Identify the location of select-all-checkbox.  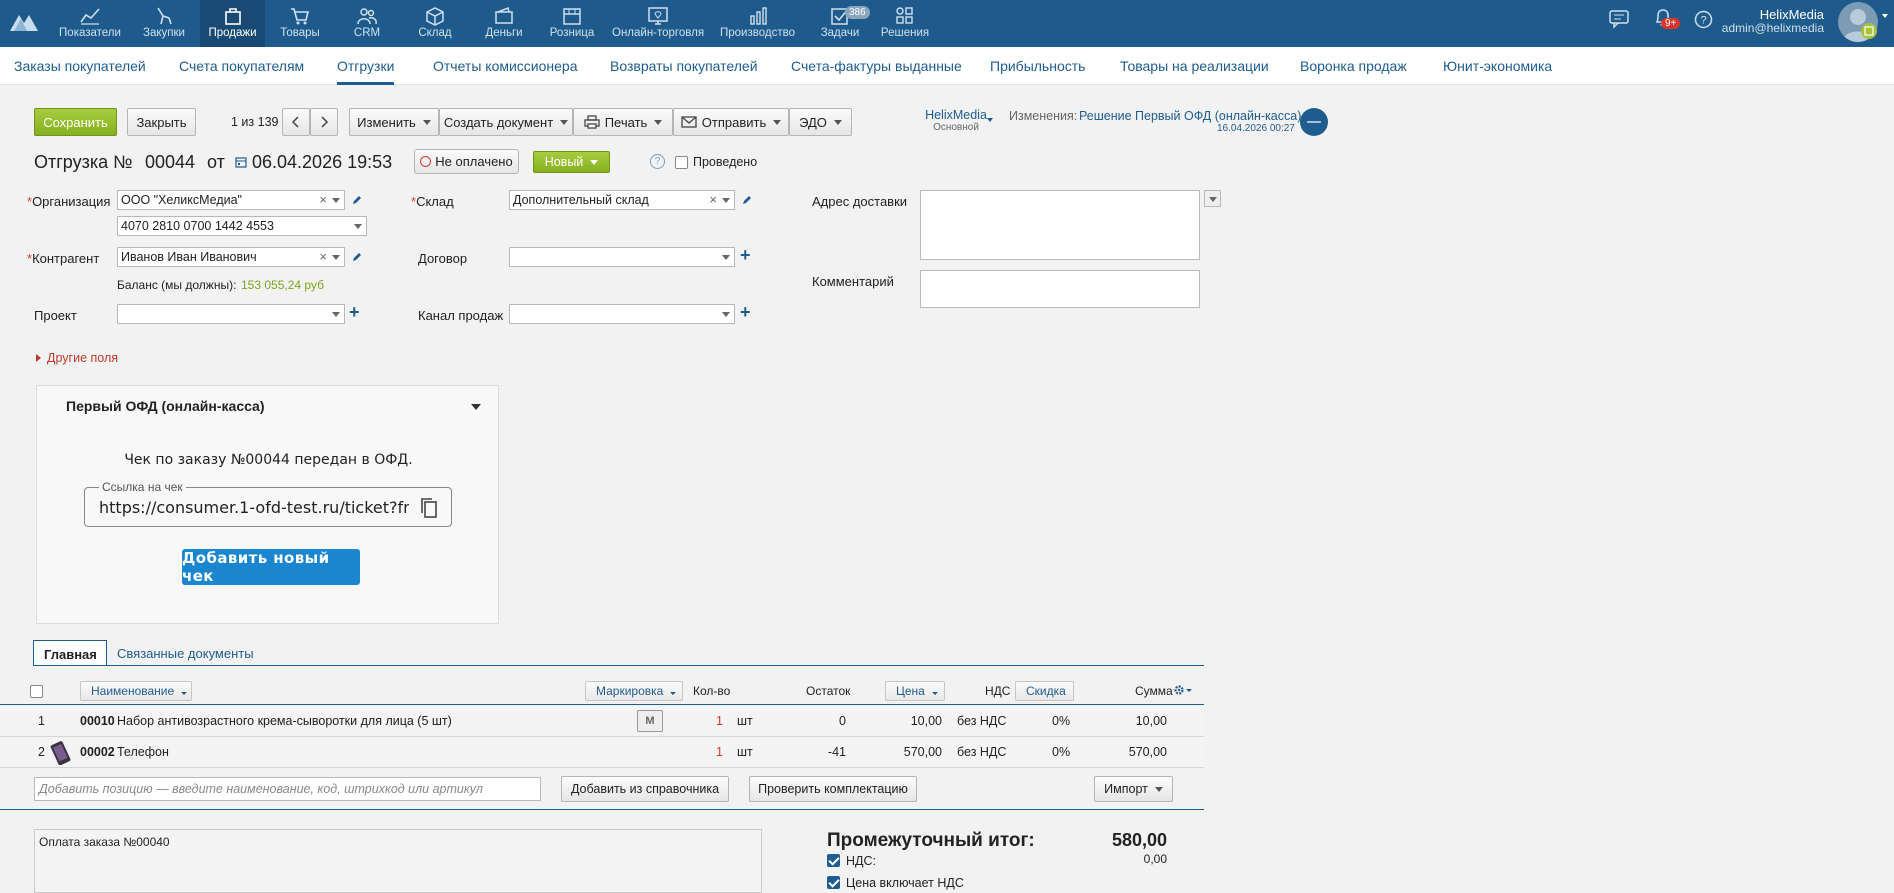
(36, 691).